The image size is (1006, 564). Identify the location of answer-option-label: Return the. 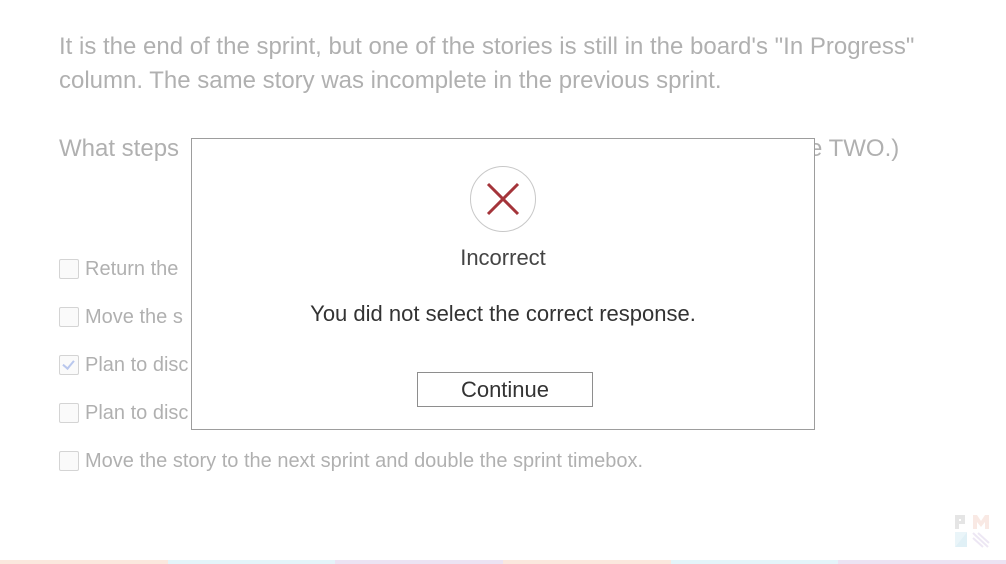
(132, 268).